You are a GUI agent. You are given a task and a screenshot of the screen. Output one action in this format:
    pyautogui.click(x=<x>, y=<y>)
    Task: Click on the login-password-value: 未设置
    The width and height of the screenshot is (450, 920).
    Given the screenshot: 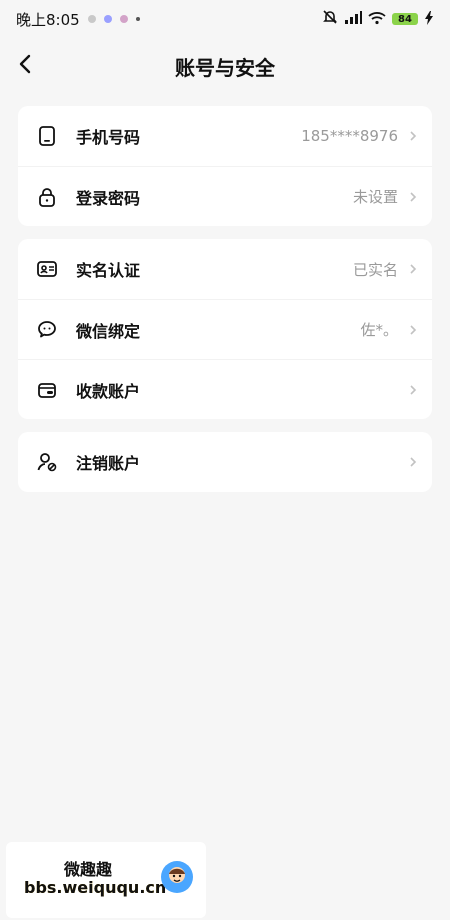 What is the action you would take?
    pyautogui.click(x=375, y=197)
    